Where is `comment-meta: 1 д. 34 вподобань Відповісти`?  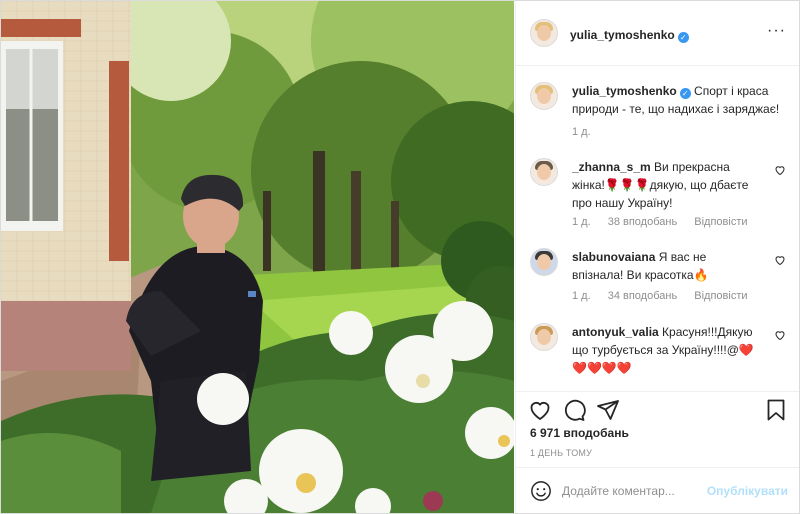
comment-meta: 1 д. 34 вподобань Відповісти is located at coordinates (667, 296).